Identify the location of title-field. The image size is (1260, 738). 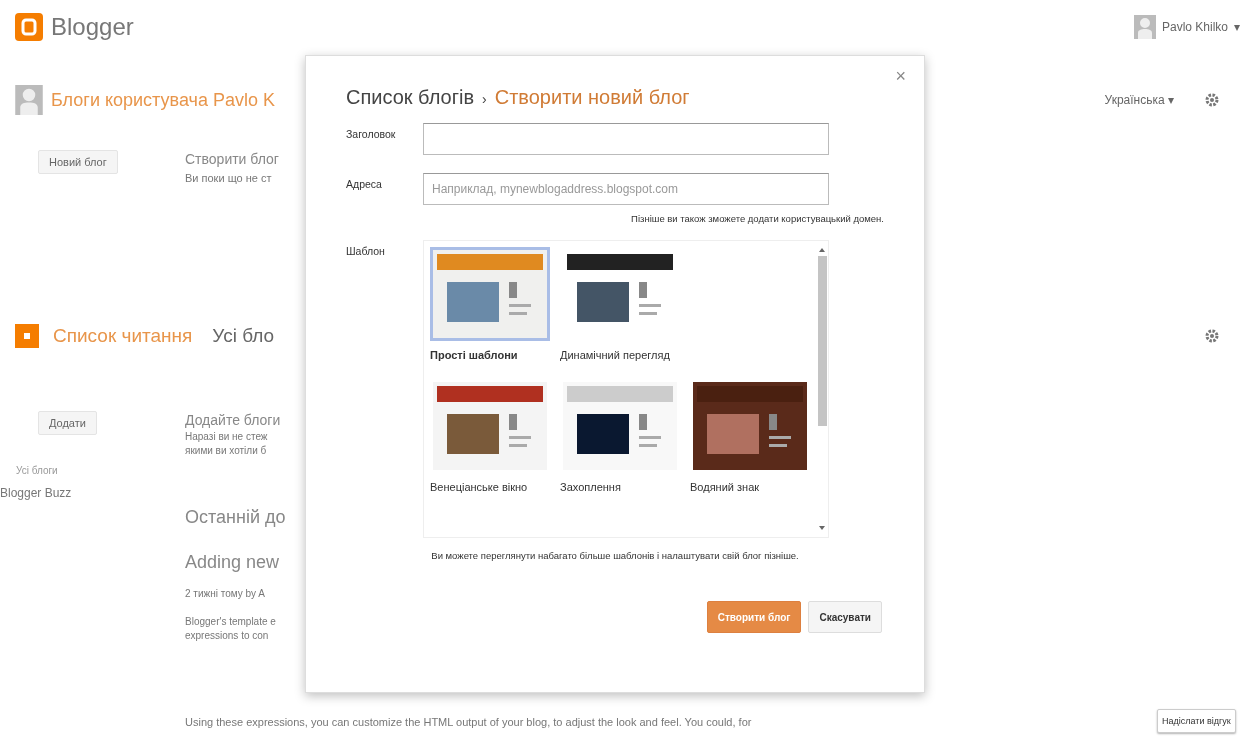
(626, 139).